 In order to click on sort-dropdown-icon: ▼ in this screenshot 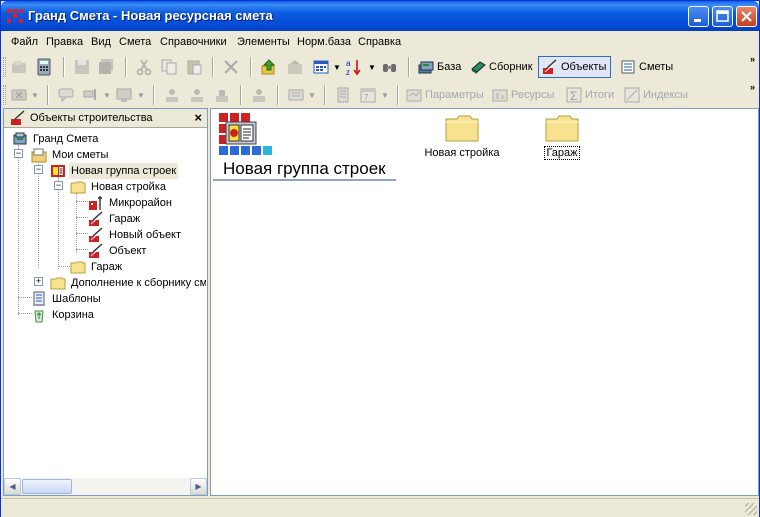, I will do `click(372, 67)`.